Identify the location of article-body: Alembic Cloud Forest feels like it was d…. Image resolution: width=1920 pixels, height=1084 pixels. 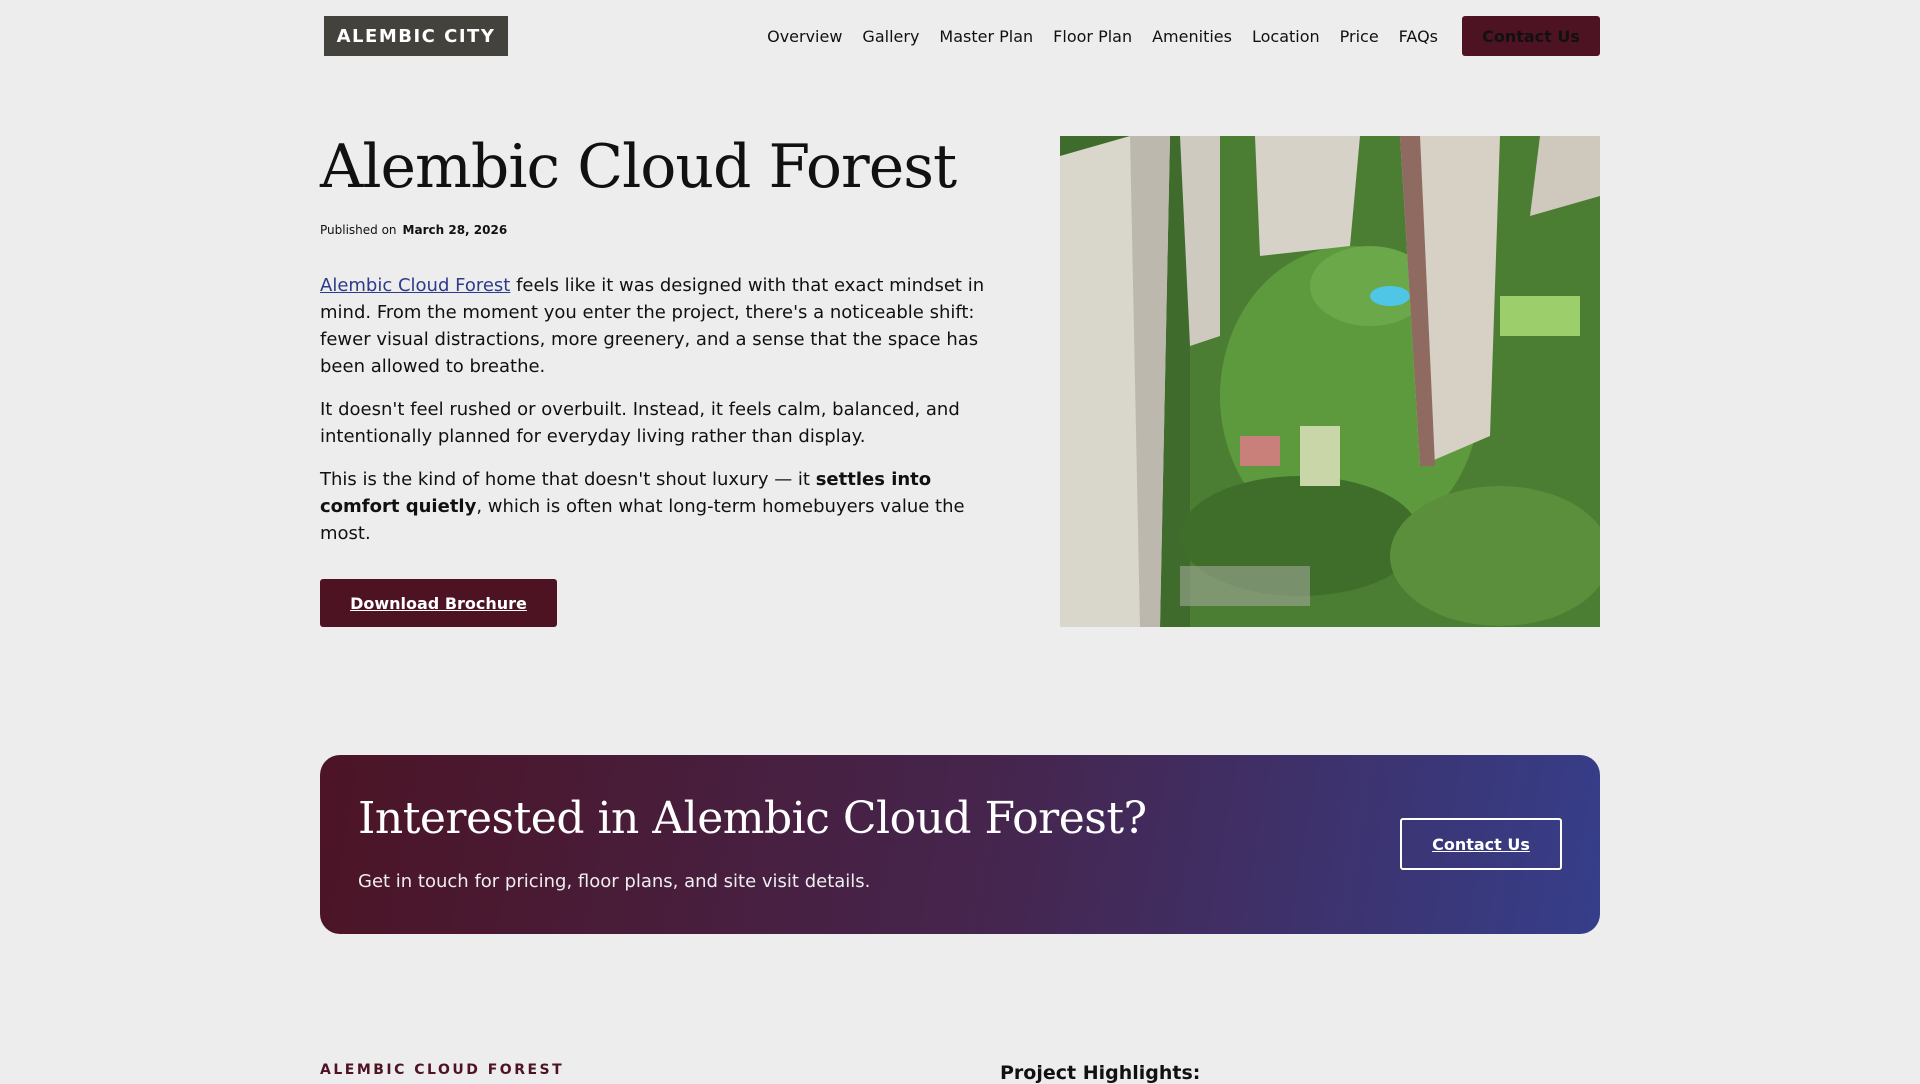
(660, 417).